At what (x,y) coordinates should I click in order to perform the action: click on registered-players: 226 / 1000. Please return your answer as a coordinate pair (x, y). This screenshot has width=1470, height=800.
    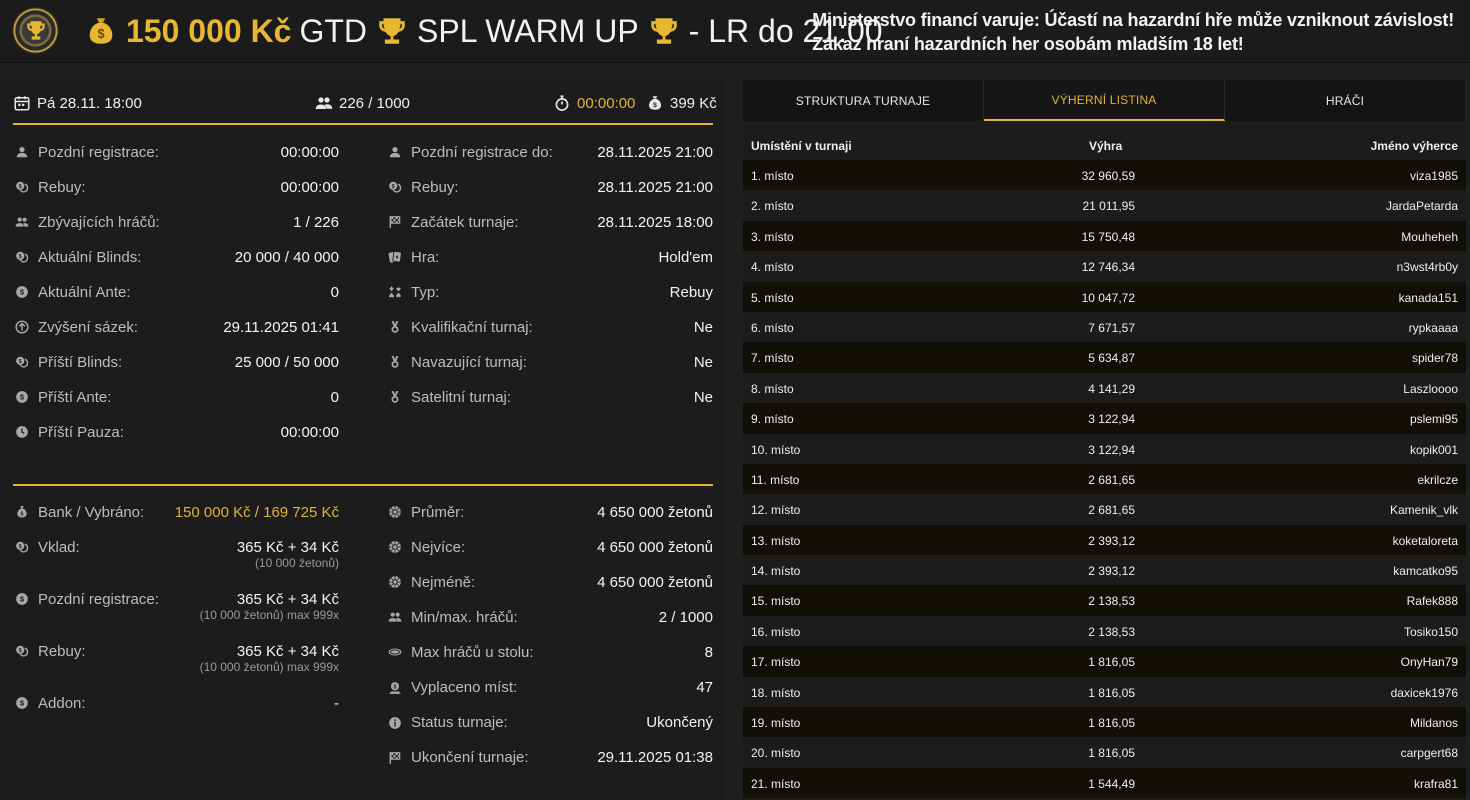
    Looking at the image, I should click on (362, 103).